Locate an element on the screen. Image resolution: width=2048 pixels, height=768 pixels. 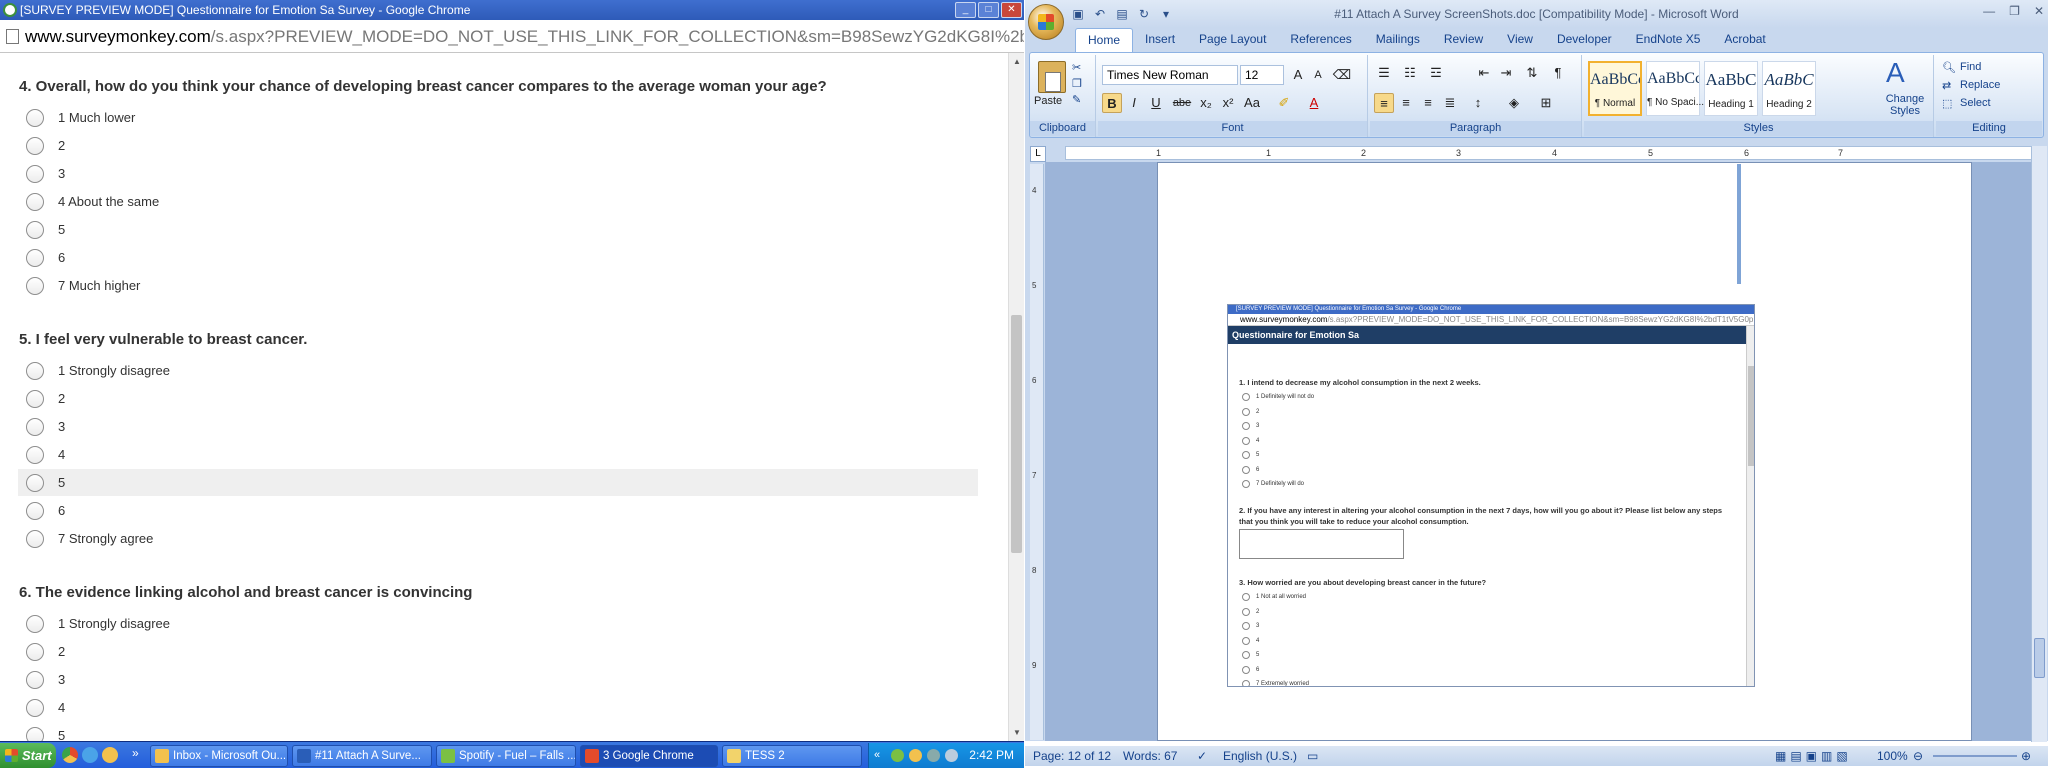
format-painter-icon: ✎ is located at coordinates (1076, 99).